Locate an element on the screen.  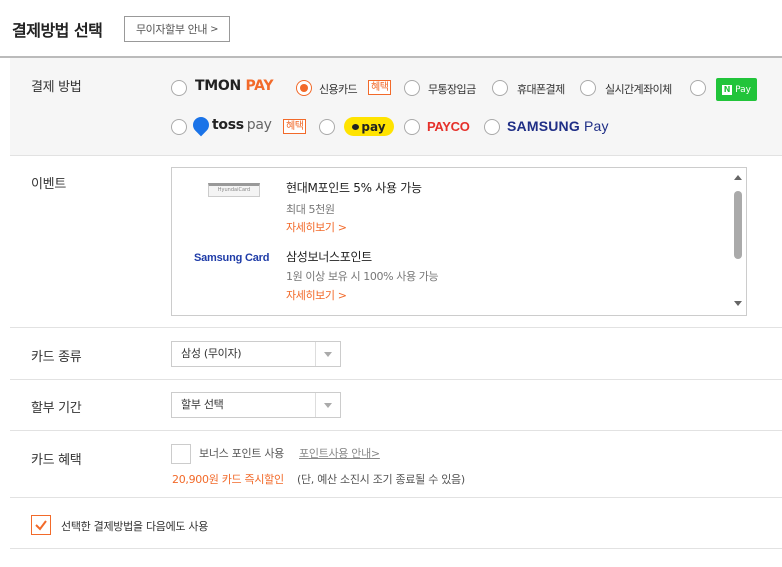
toss-logo-bold: toss is located at coordinates (228, 125).